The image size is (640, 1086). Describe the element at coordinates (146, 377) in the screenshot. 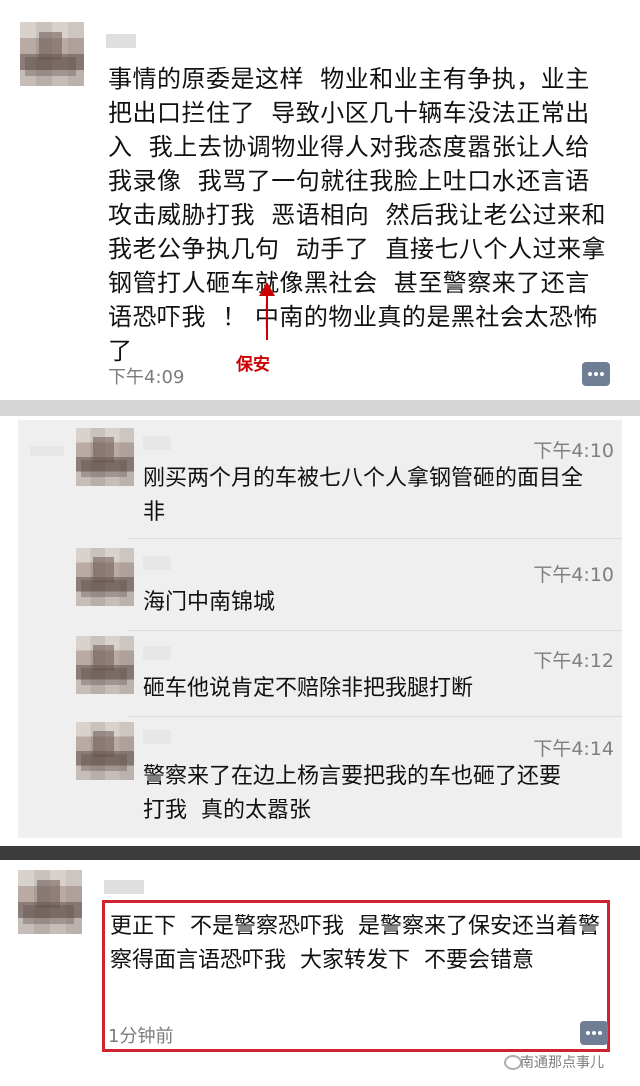

I see `post-time: 下午4:09` at that location.